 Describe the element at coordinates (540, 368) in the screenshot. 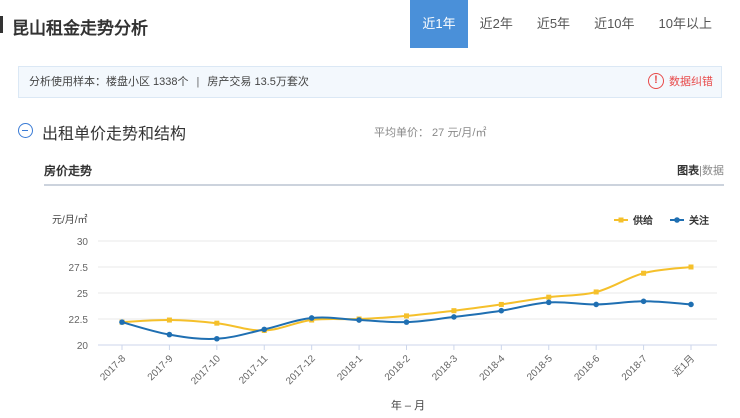

I see `x-tick-label: 2018-5` at that location.